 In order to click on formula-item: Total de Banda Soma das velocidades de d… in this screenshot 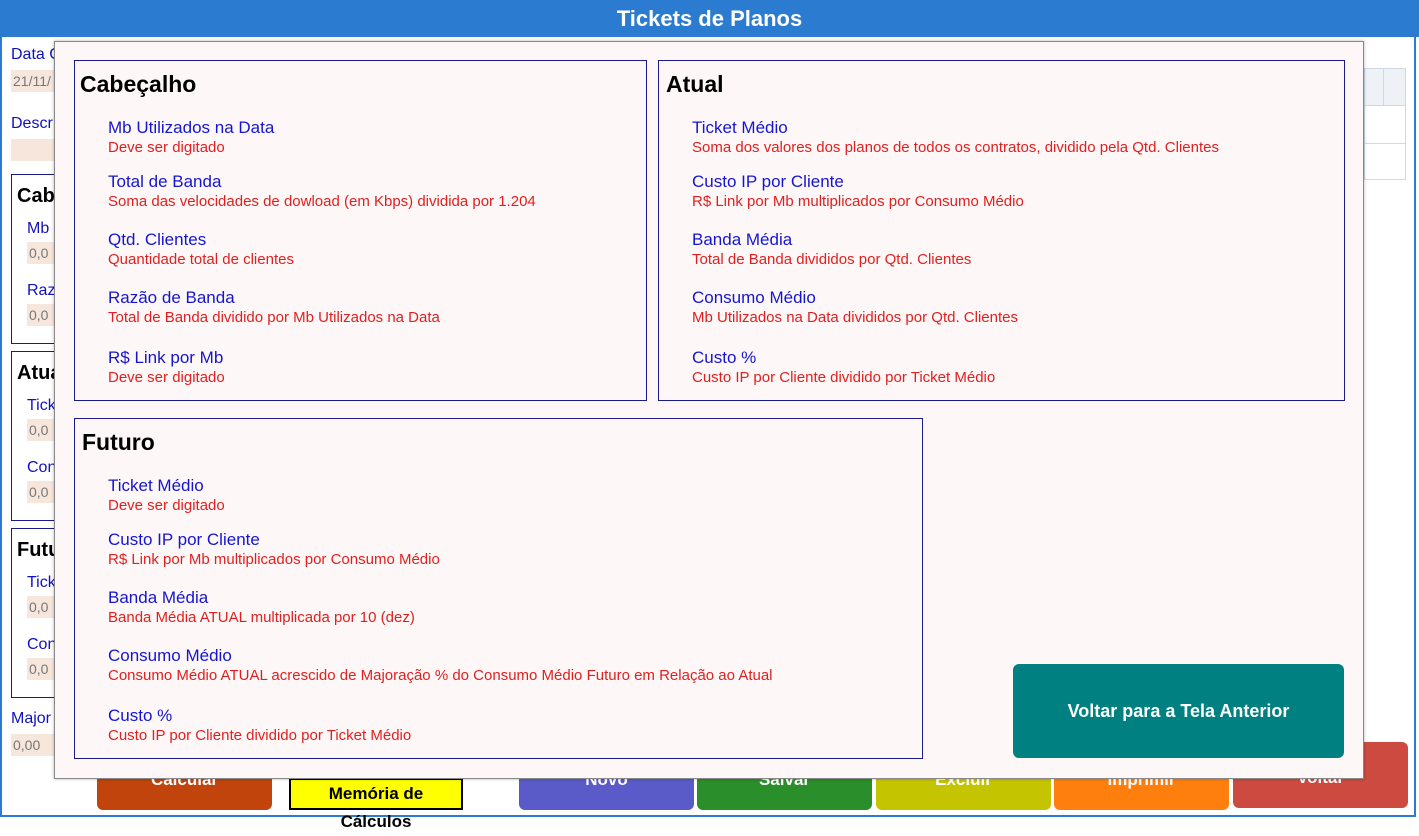, I will do `click(322, 191)`.